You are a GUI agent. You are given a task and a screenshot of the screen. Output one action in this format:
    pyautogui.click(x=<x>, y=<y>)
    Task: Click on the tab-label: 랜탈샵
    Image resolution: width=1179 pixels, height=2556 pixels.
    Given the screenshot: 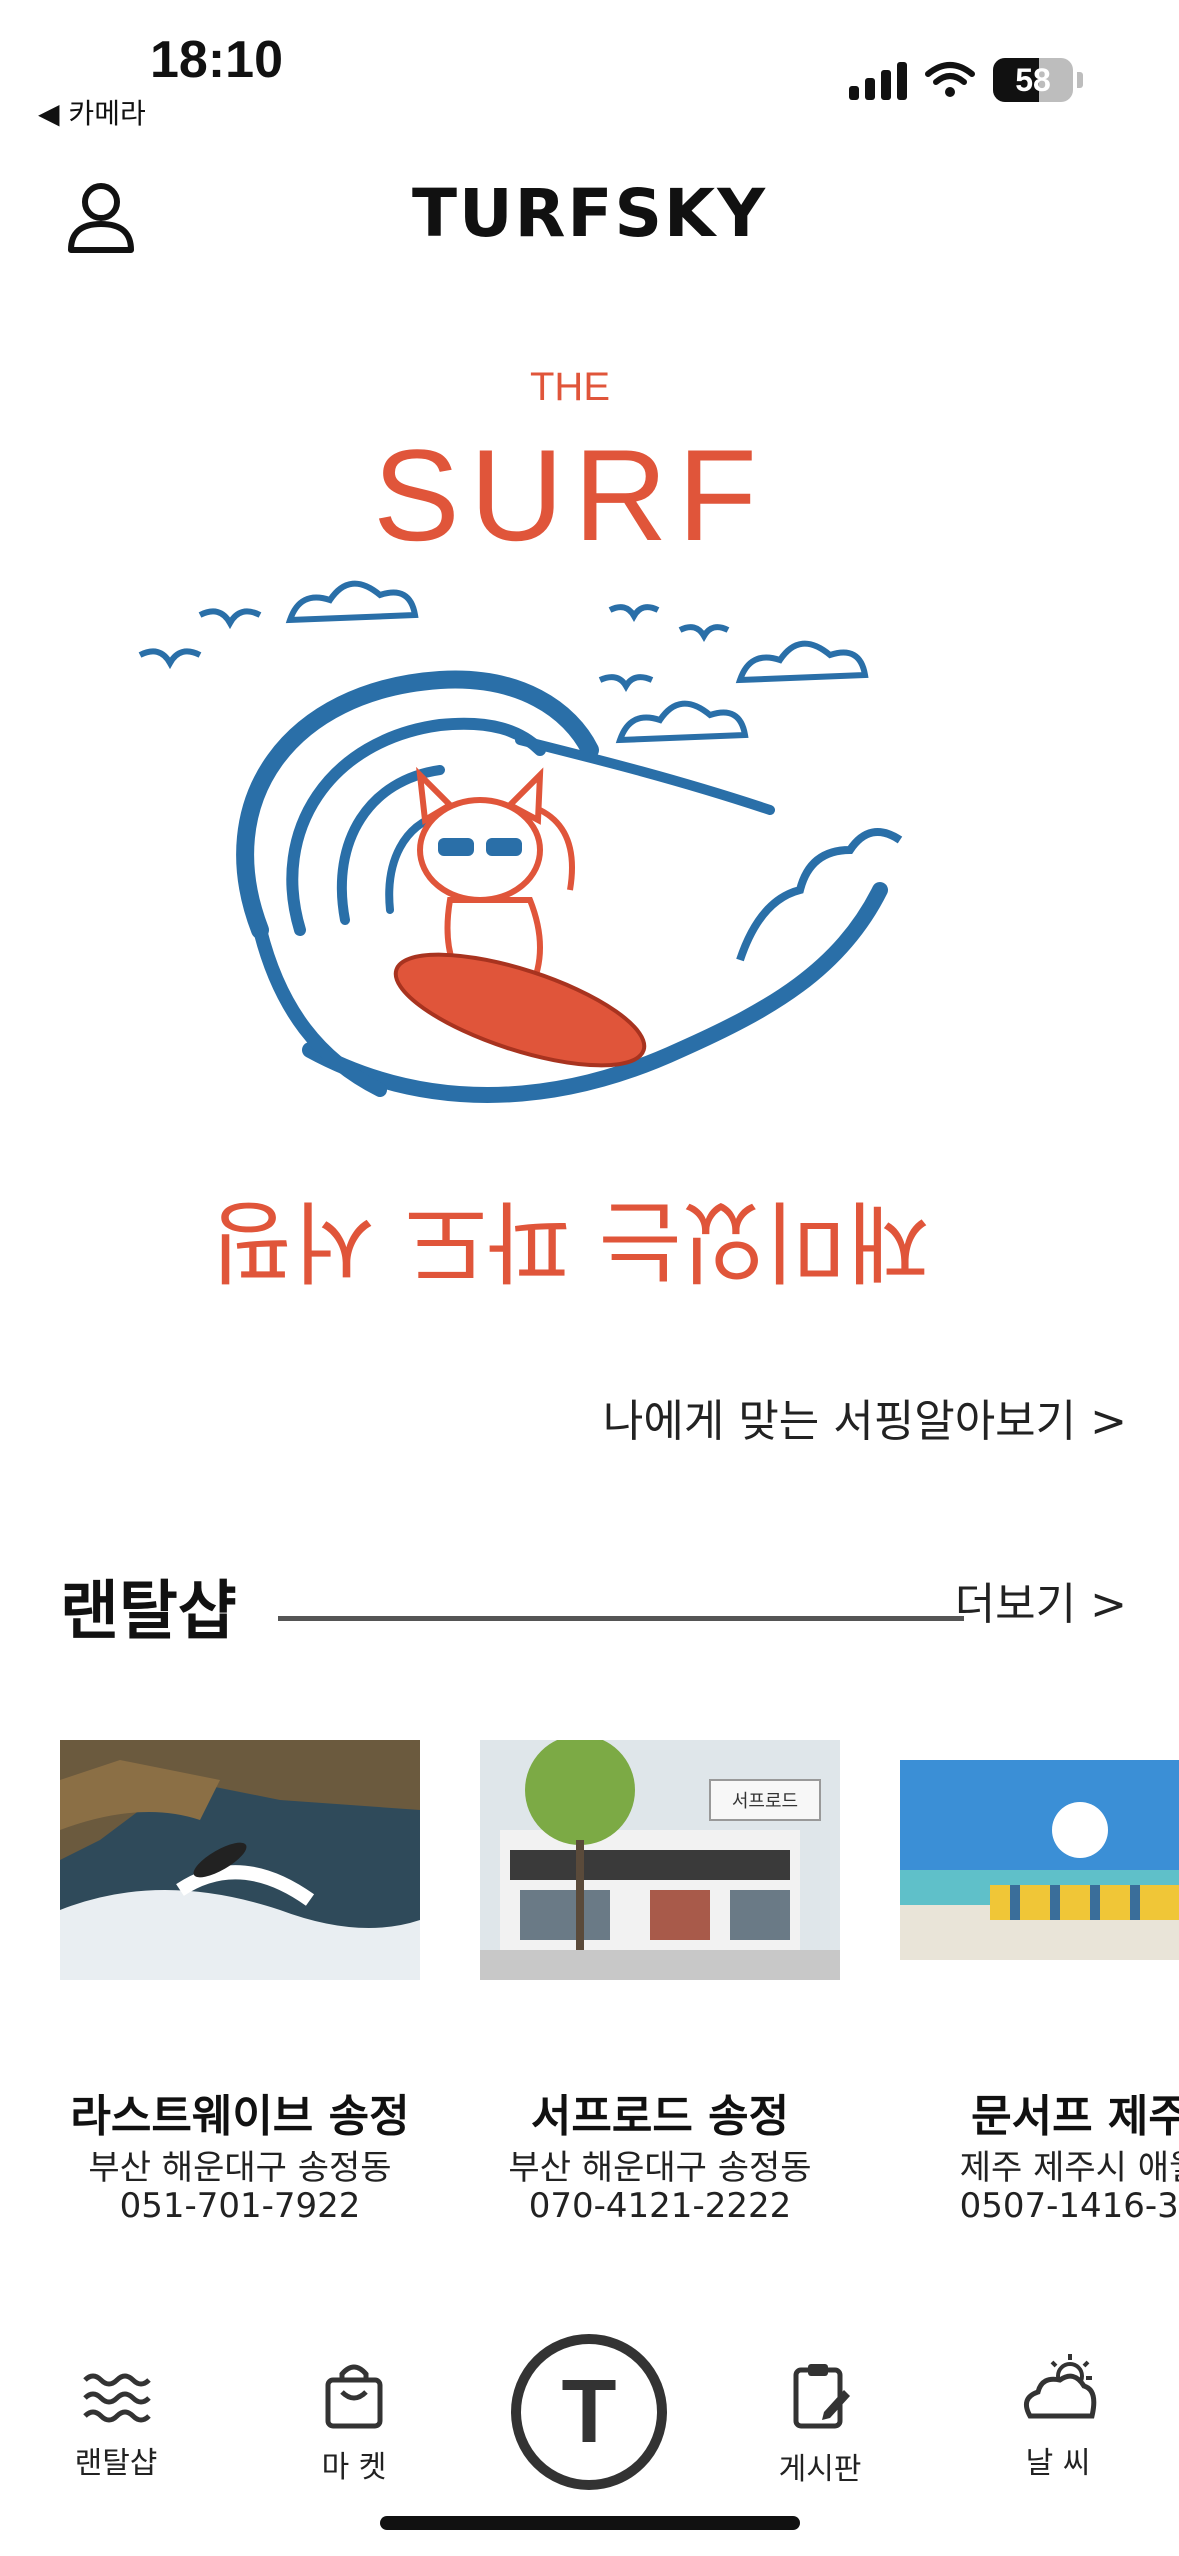 What is the action you would take?
    pyautogui.click(x=116, y=2463)
    